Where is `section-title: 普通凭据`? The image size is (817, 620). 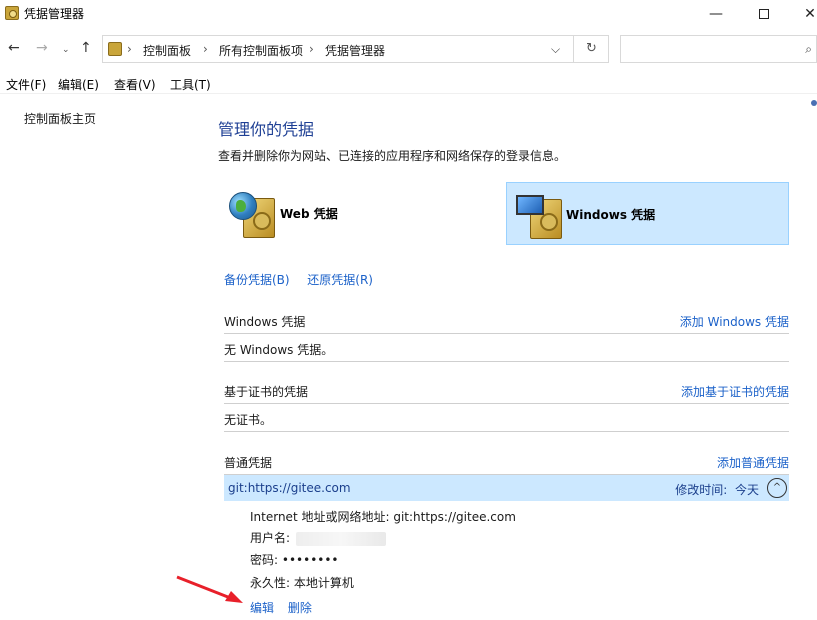 section-title: 普通凭据 is located at coordinates (248, 463).